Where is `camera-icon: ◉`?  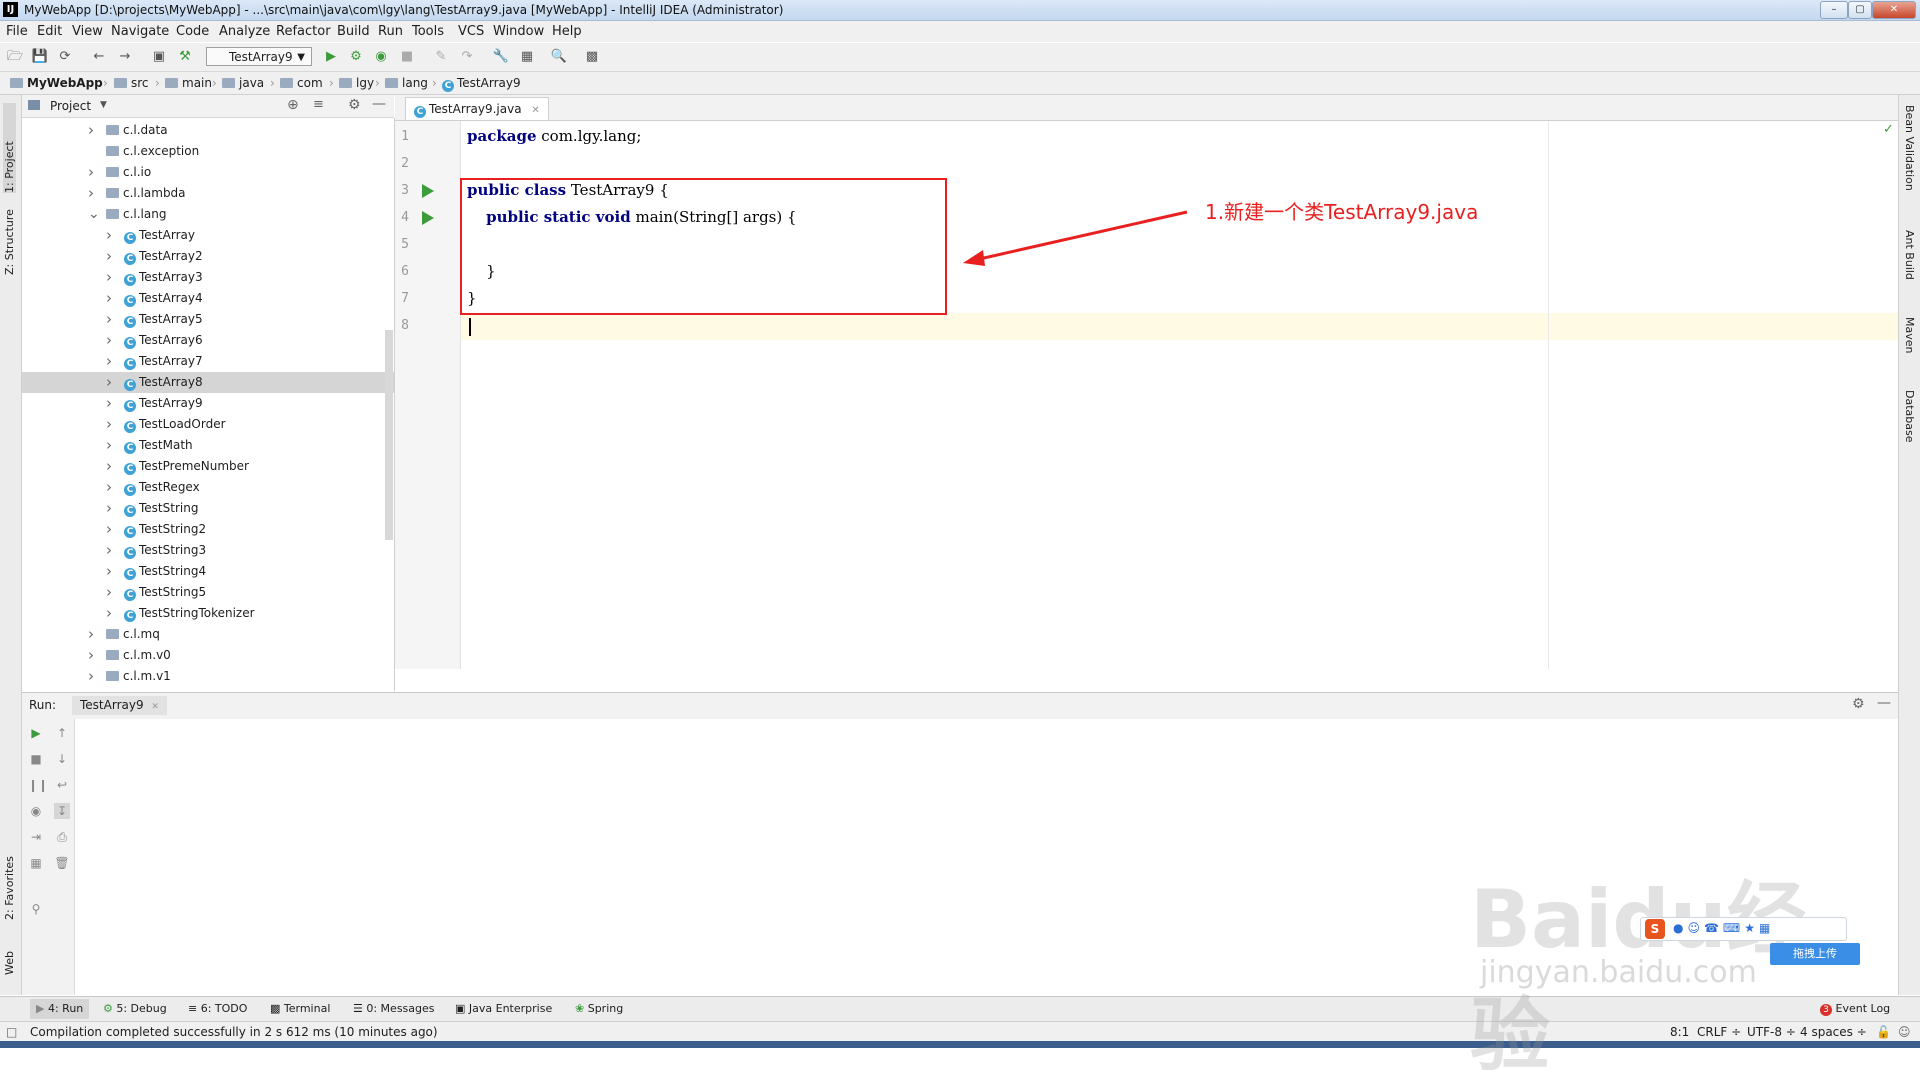
camera-icon: ◉ is located at coordinates (36, 811).